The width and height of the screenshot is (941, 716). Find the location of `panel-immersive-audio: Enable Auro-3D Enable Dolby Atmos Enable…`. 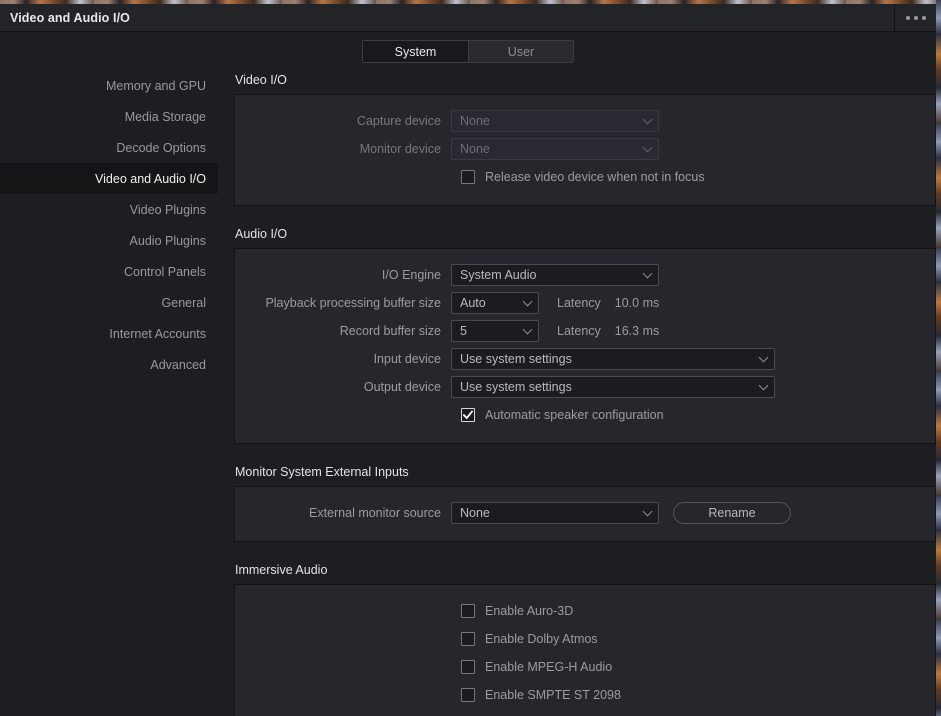

panel-immersive-audio: Enable Auro-3D Enable Dolby Atmos Enable… is located at coordinates (585, 650).